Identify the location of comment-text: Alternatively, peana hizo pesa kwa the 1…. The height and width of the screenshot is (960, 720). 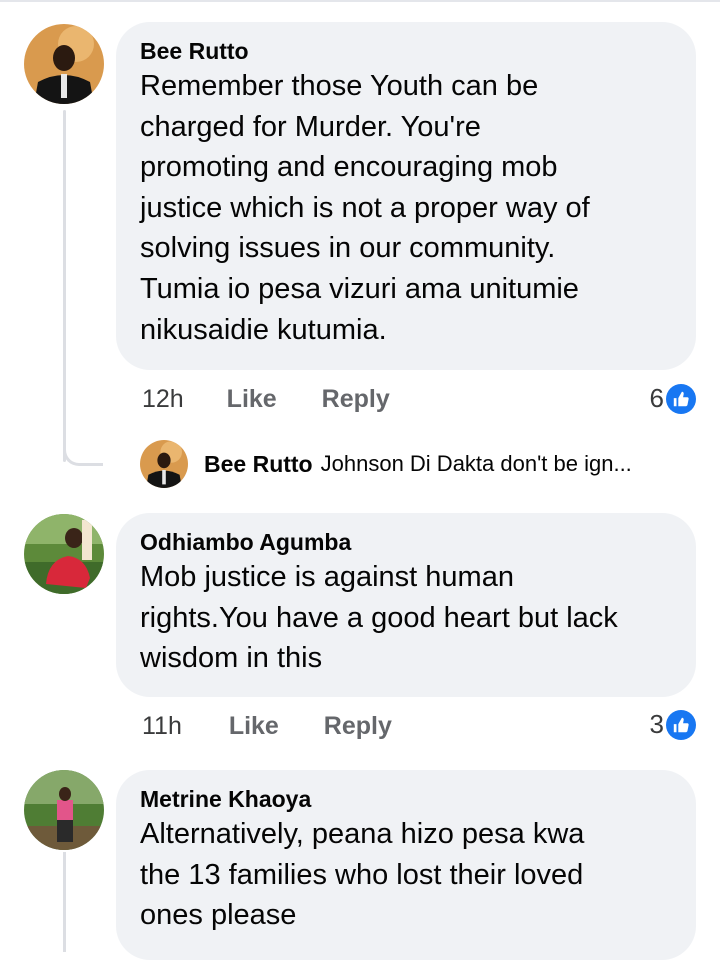
(406, 875).